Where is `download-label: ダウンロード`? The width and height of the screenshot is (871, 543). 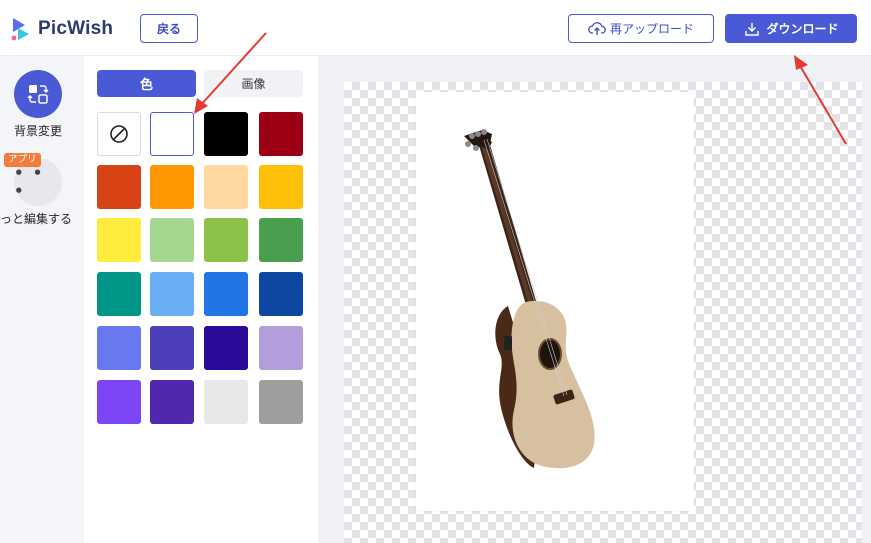
download-label: ダウンロード is located at coordinates (802, 29).